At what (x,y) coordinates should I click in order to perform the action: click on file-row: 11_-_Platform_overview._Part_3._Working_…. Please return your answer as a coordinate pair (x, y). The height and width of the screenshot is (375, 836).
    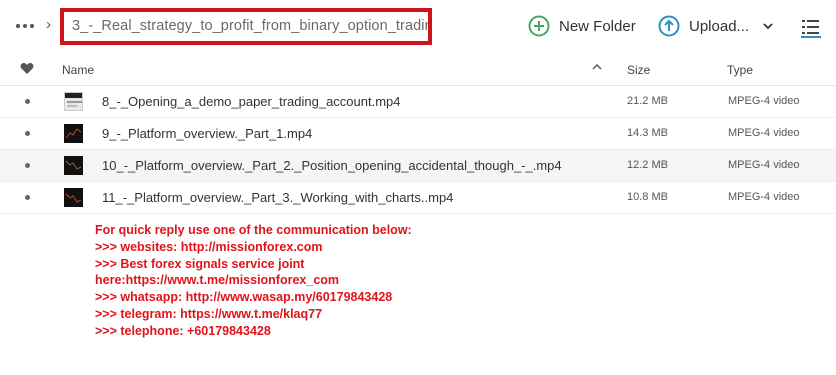
    Looking at the image, I should click on (418, 198).